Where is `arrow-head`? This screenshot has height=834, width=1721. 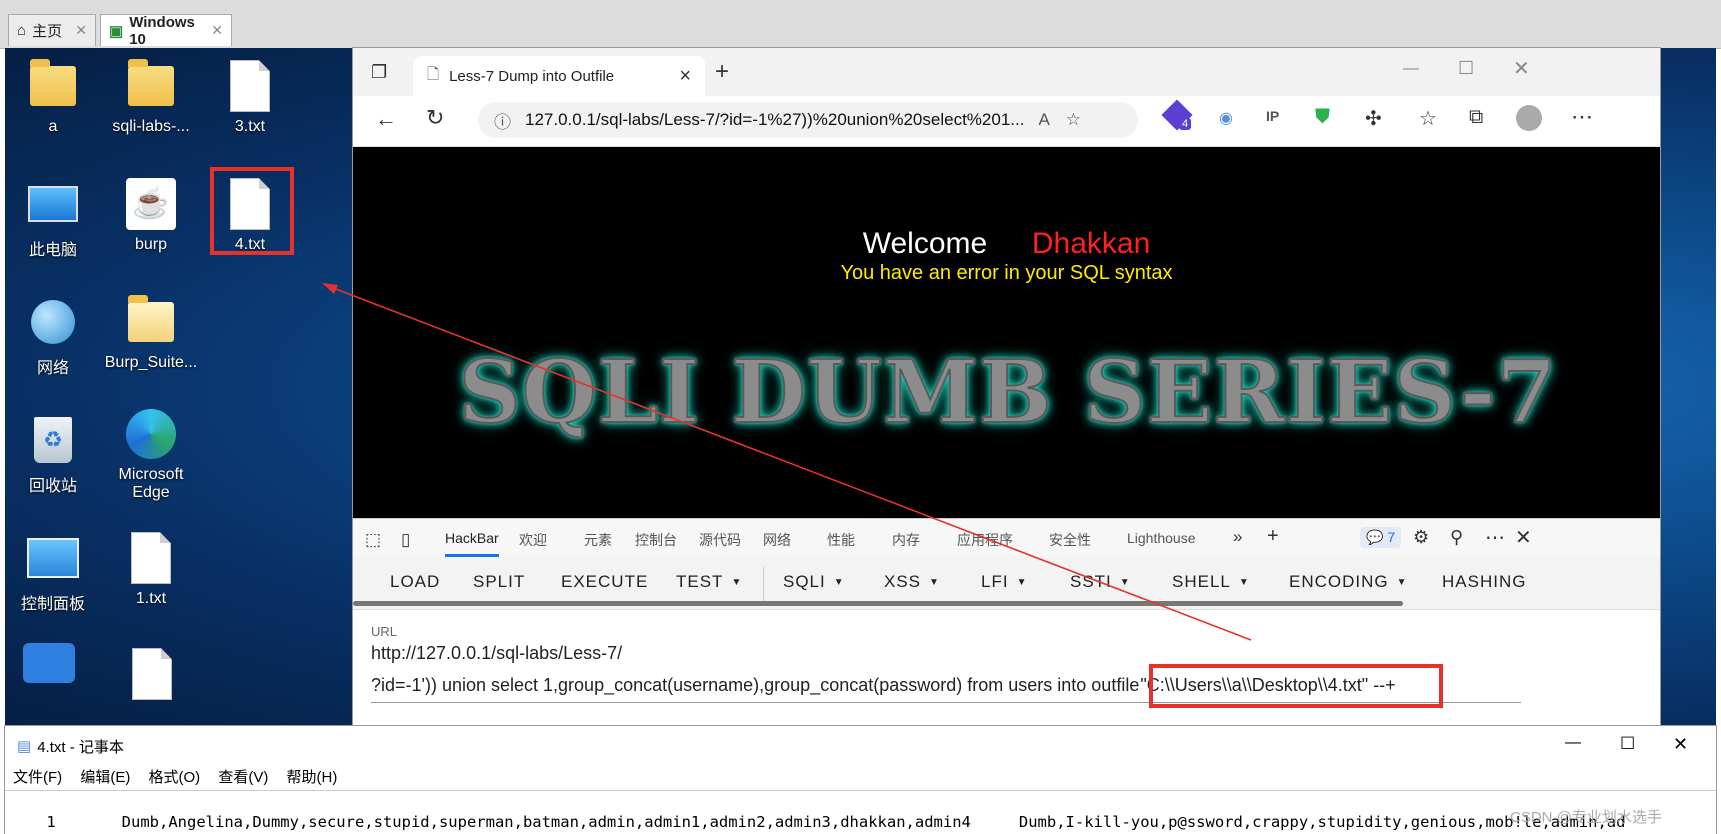 arrow-head is located at coordinates (330, 288).